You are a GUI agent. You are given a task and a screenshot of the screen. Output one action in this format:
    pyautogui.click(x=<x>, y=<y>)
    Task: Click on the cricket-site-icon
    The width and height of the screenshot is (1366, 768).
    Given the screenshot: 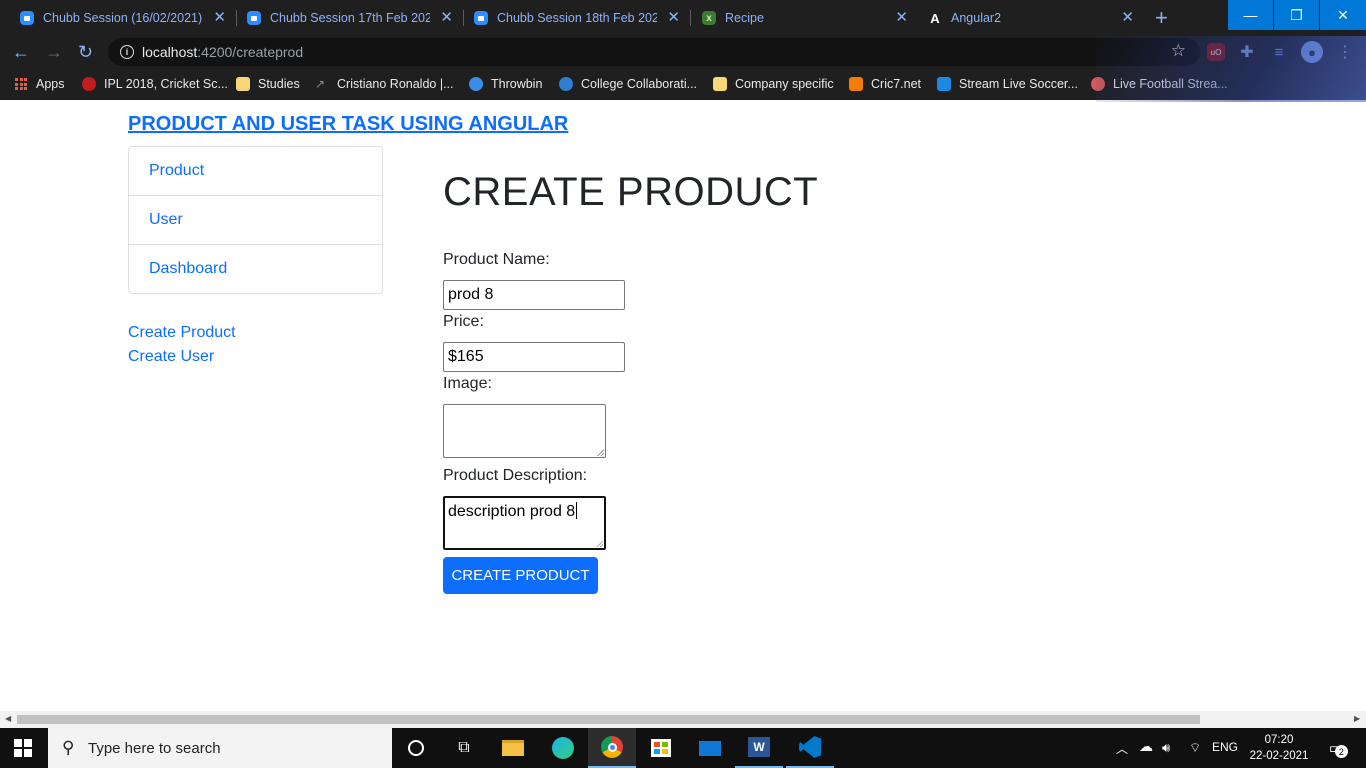 What is the action you would take?
    pyautogui.click(x=89, y=84)
    